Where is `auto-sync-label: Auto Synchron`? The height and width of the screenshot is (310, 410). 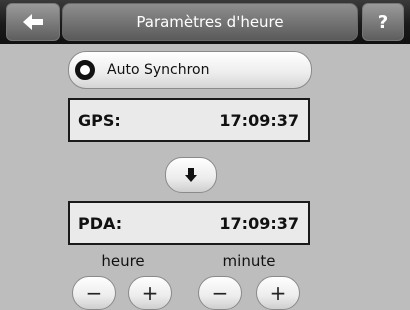
auto-sync-label: Auto Synchron is located at coordinates (158, 70).